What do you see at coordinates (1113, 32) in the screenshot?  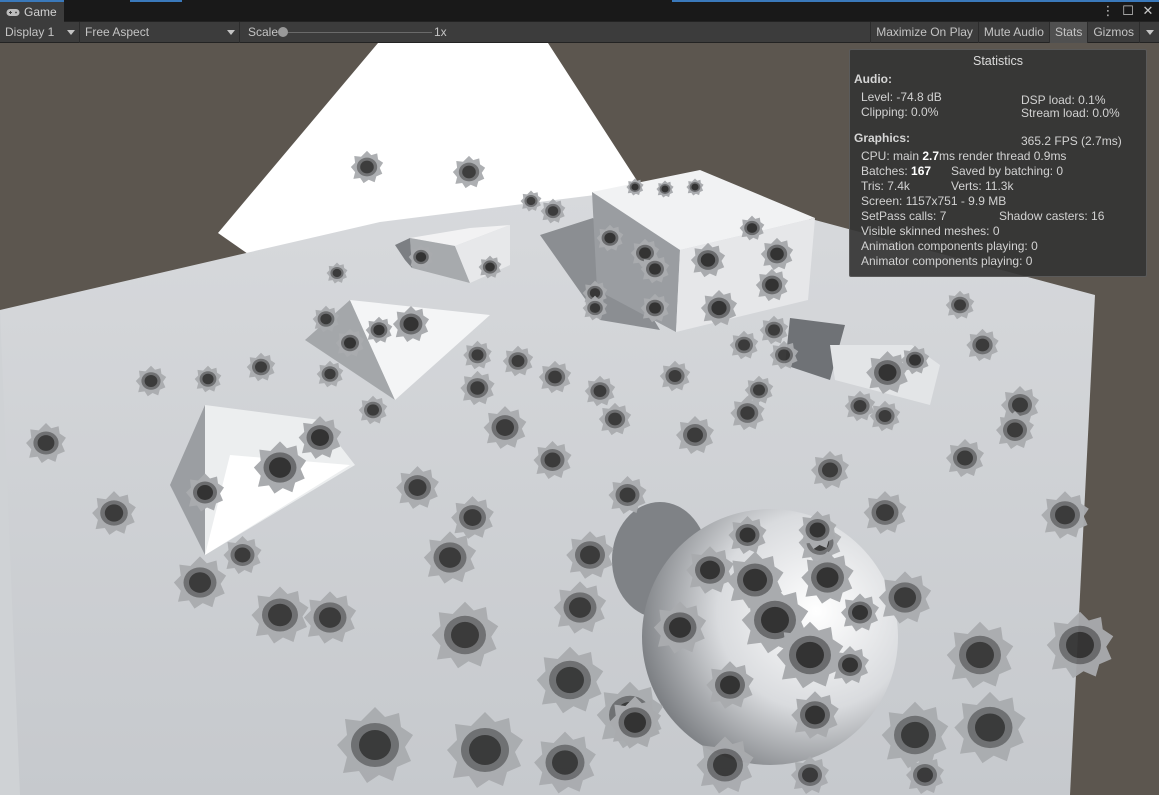 I see `gizmos-button: Gizmos` at bounding box center [1113, 32].